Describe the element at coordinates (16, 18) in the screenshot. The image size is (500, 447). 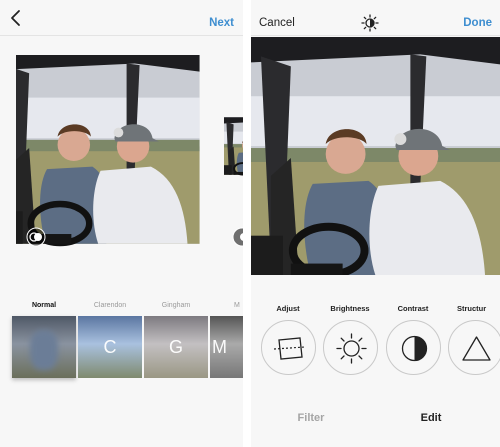
I see `chevron-left-icon` at that location.